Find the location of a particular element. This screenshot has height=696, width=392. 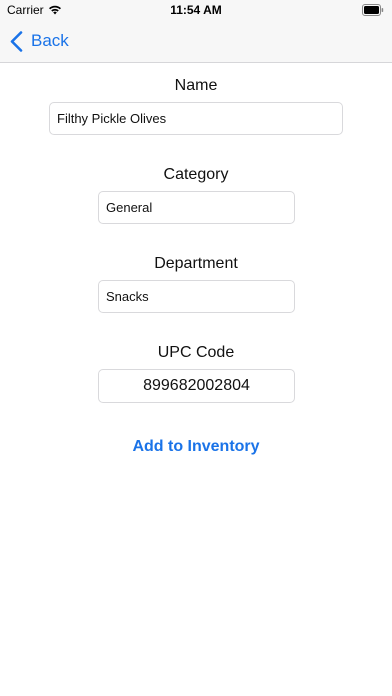

battery-icon is located at coordinates (373, 10).